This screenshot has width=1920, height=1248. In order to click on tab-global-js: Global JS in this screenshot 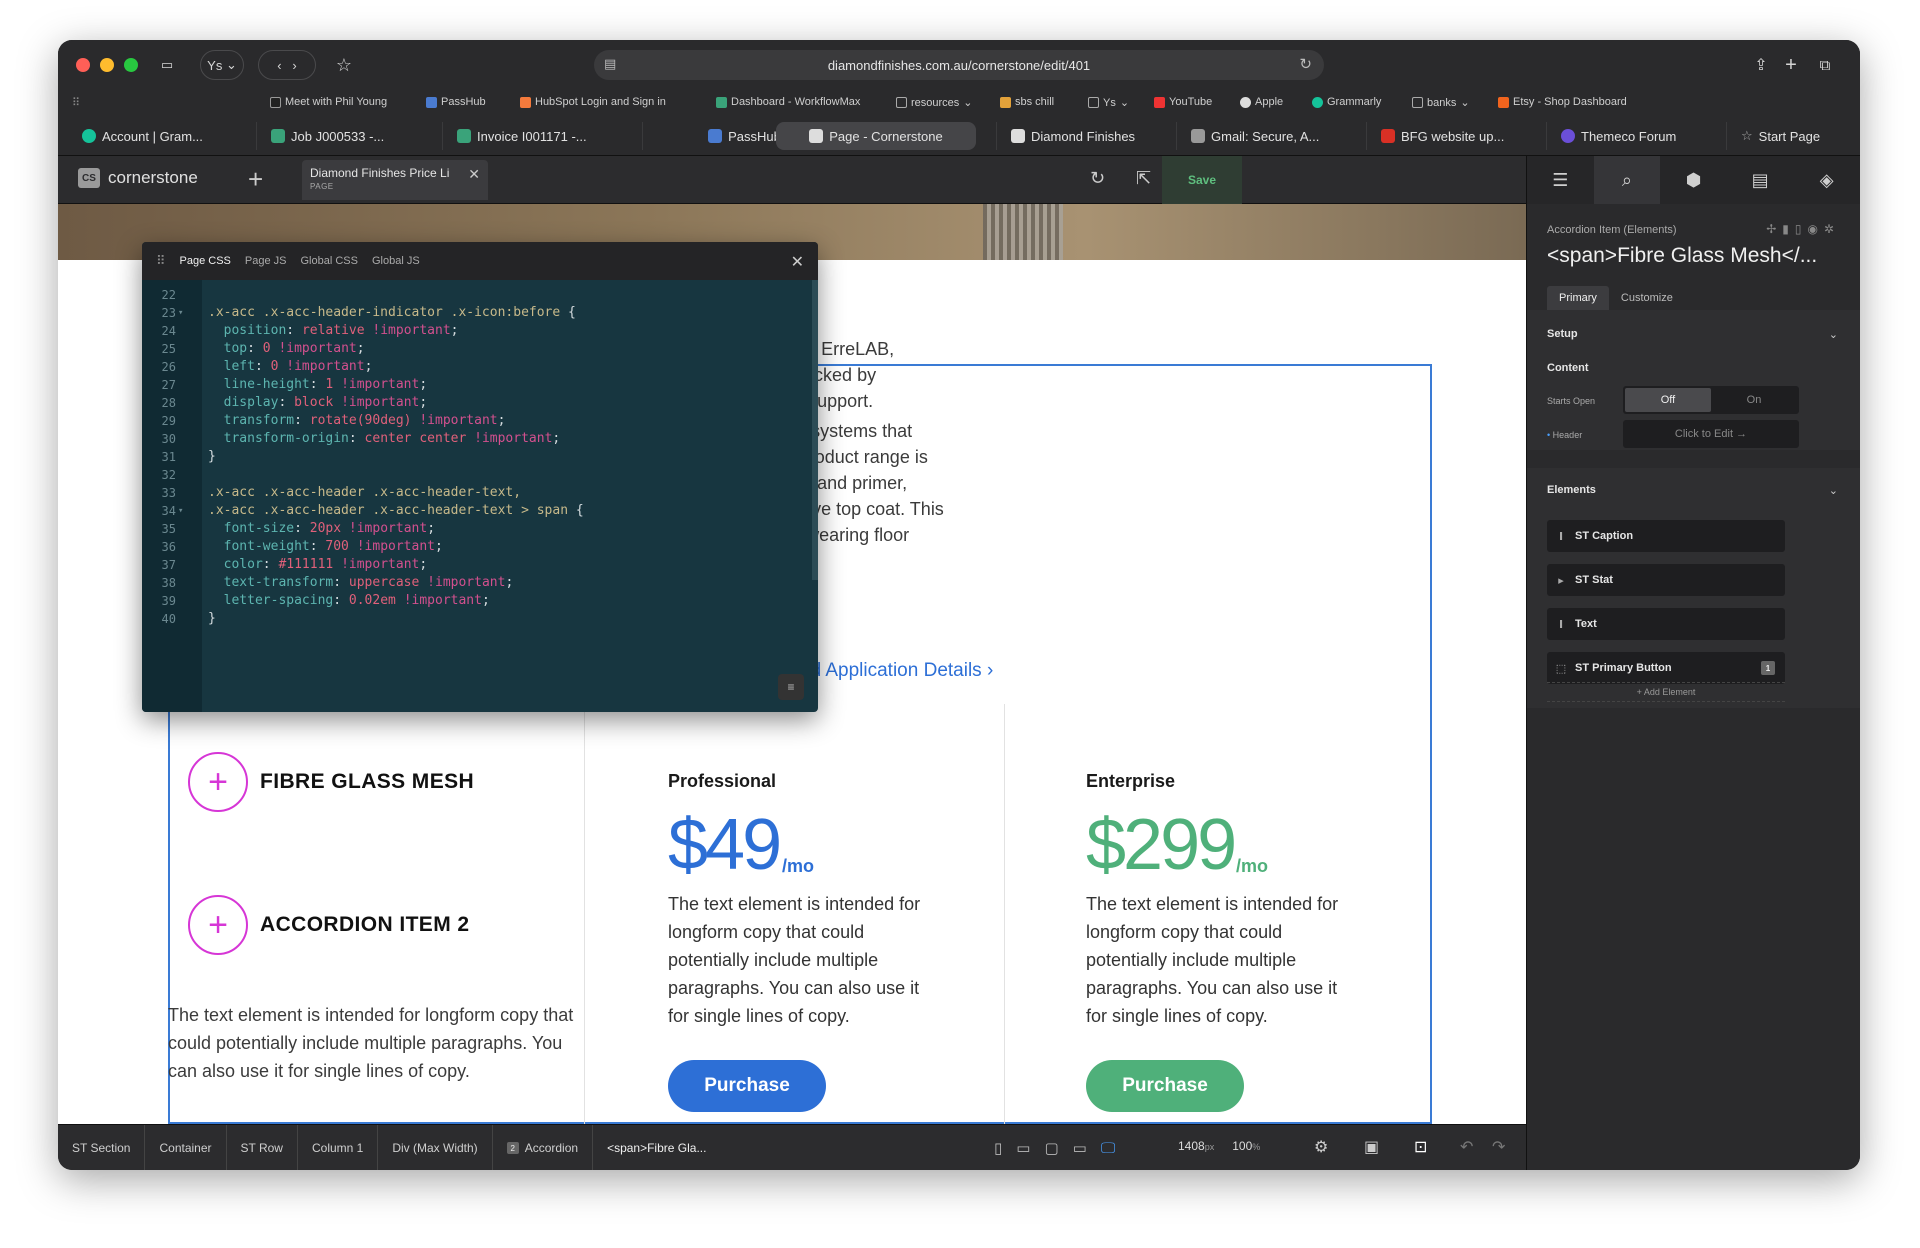, I will do `click(396, 261)`.